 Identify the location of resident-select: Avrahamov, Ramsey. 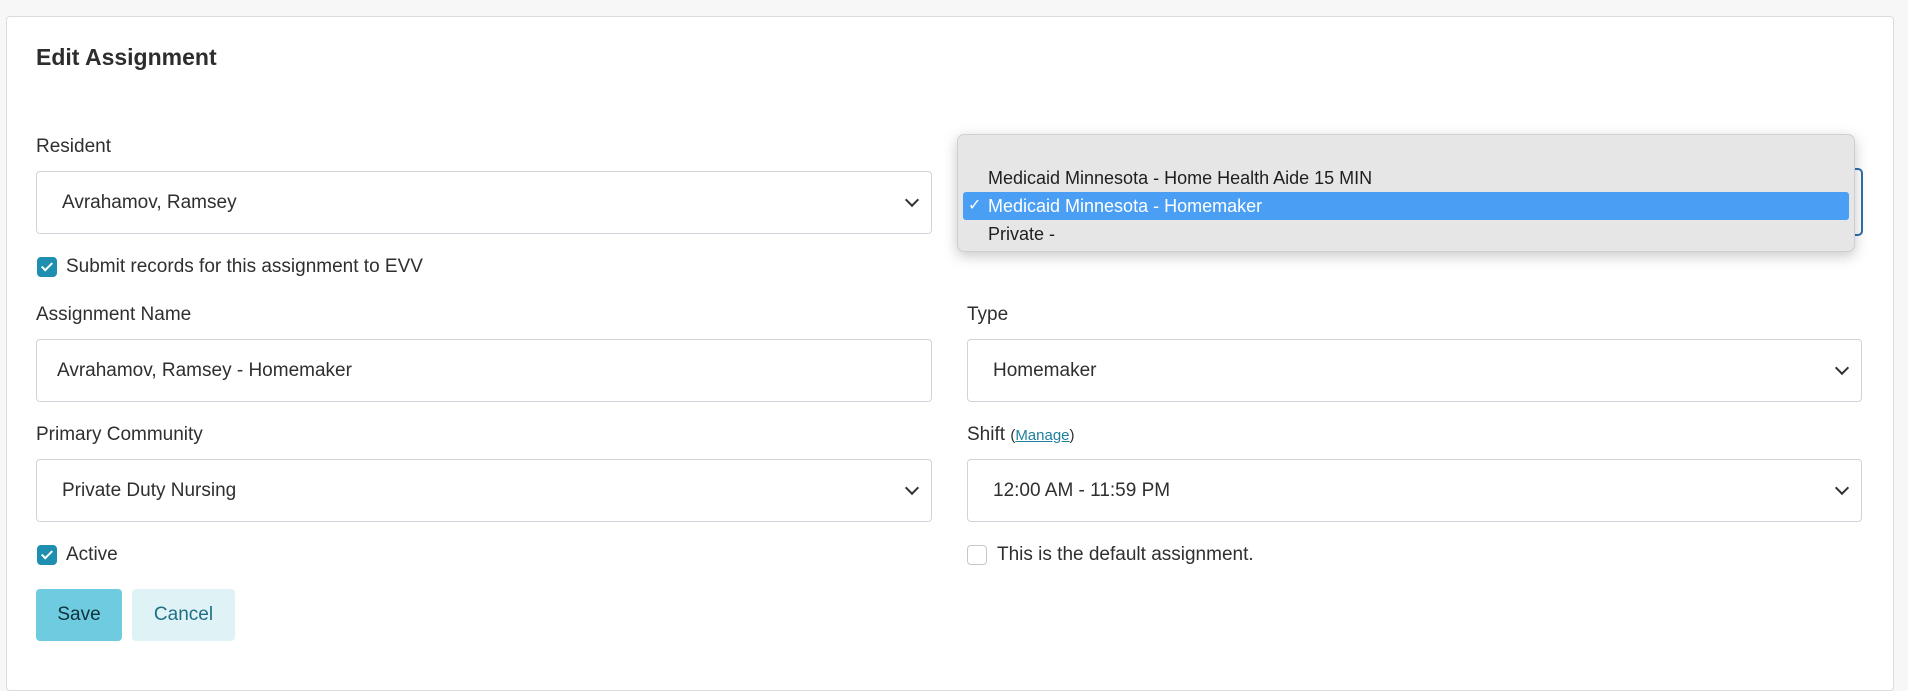
(484, 202).